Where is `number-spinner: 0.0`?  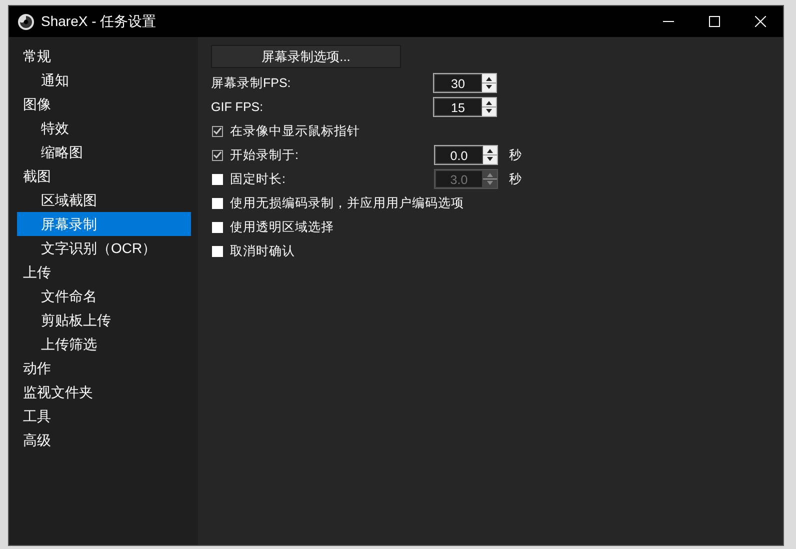
number-spinner: 0.0 is located at coordinates (466, 155).